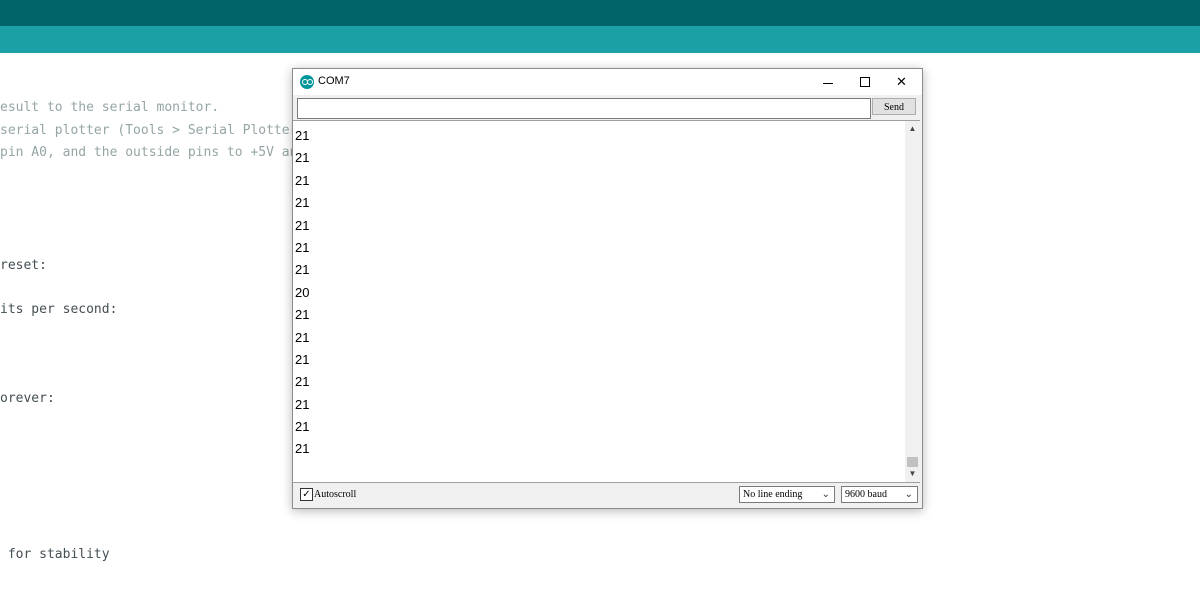  Describe the element at coordinates (27, 398) in the screenshot. I see `code-line: orever:` at that location.